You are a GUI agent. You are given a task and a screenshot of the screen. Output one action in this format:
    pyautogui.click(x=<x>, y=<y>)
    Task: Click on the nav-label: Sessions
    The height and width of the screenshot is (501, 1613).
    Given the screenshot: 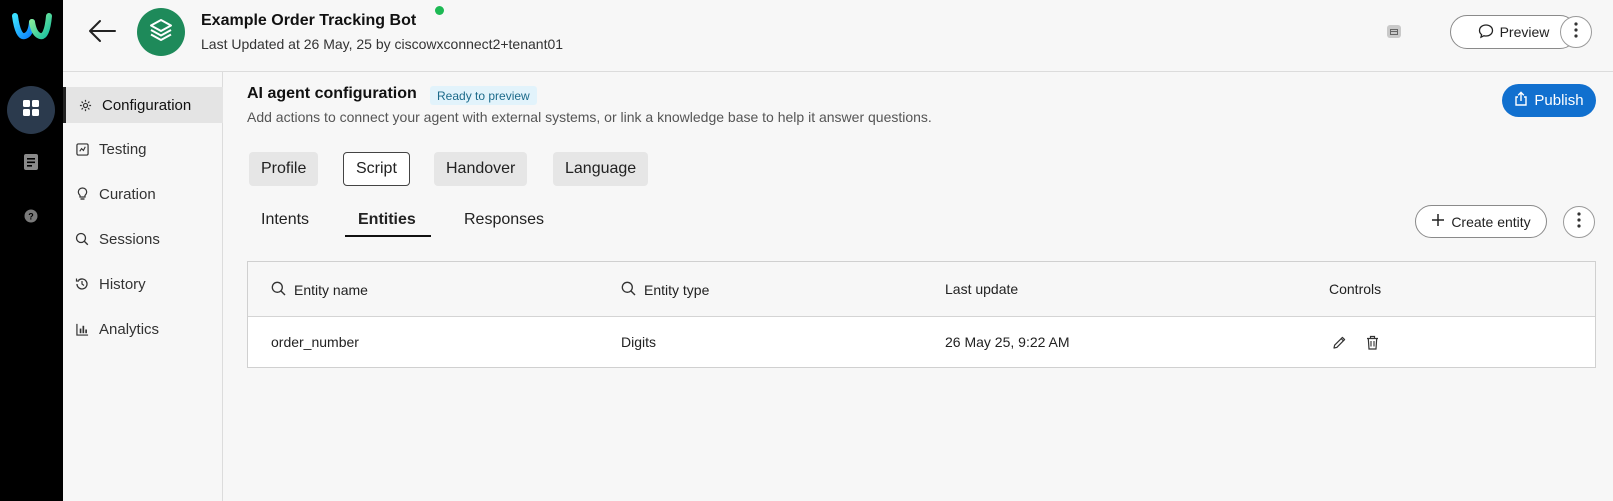 What is the action you would take?
    pyautogui.click(x=129, y=239)
    